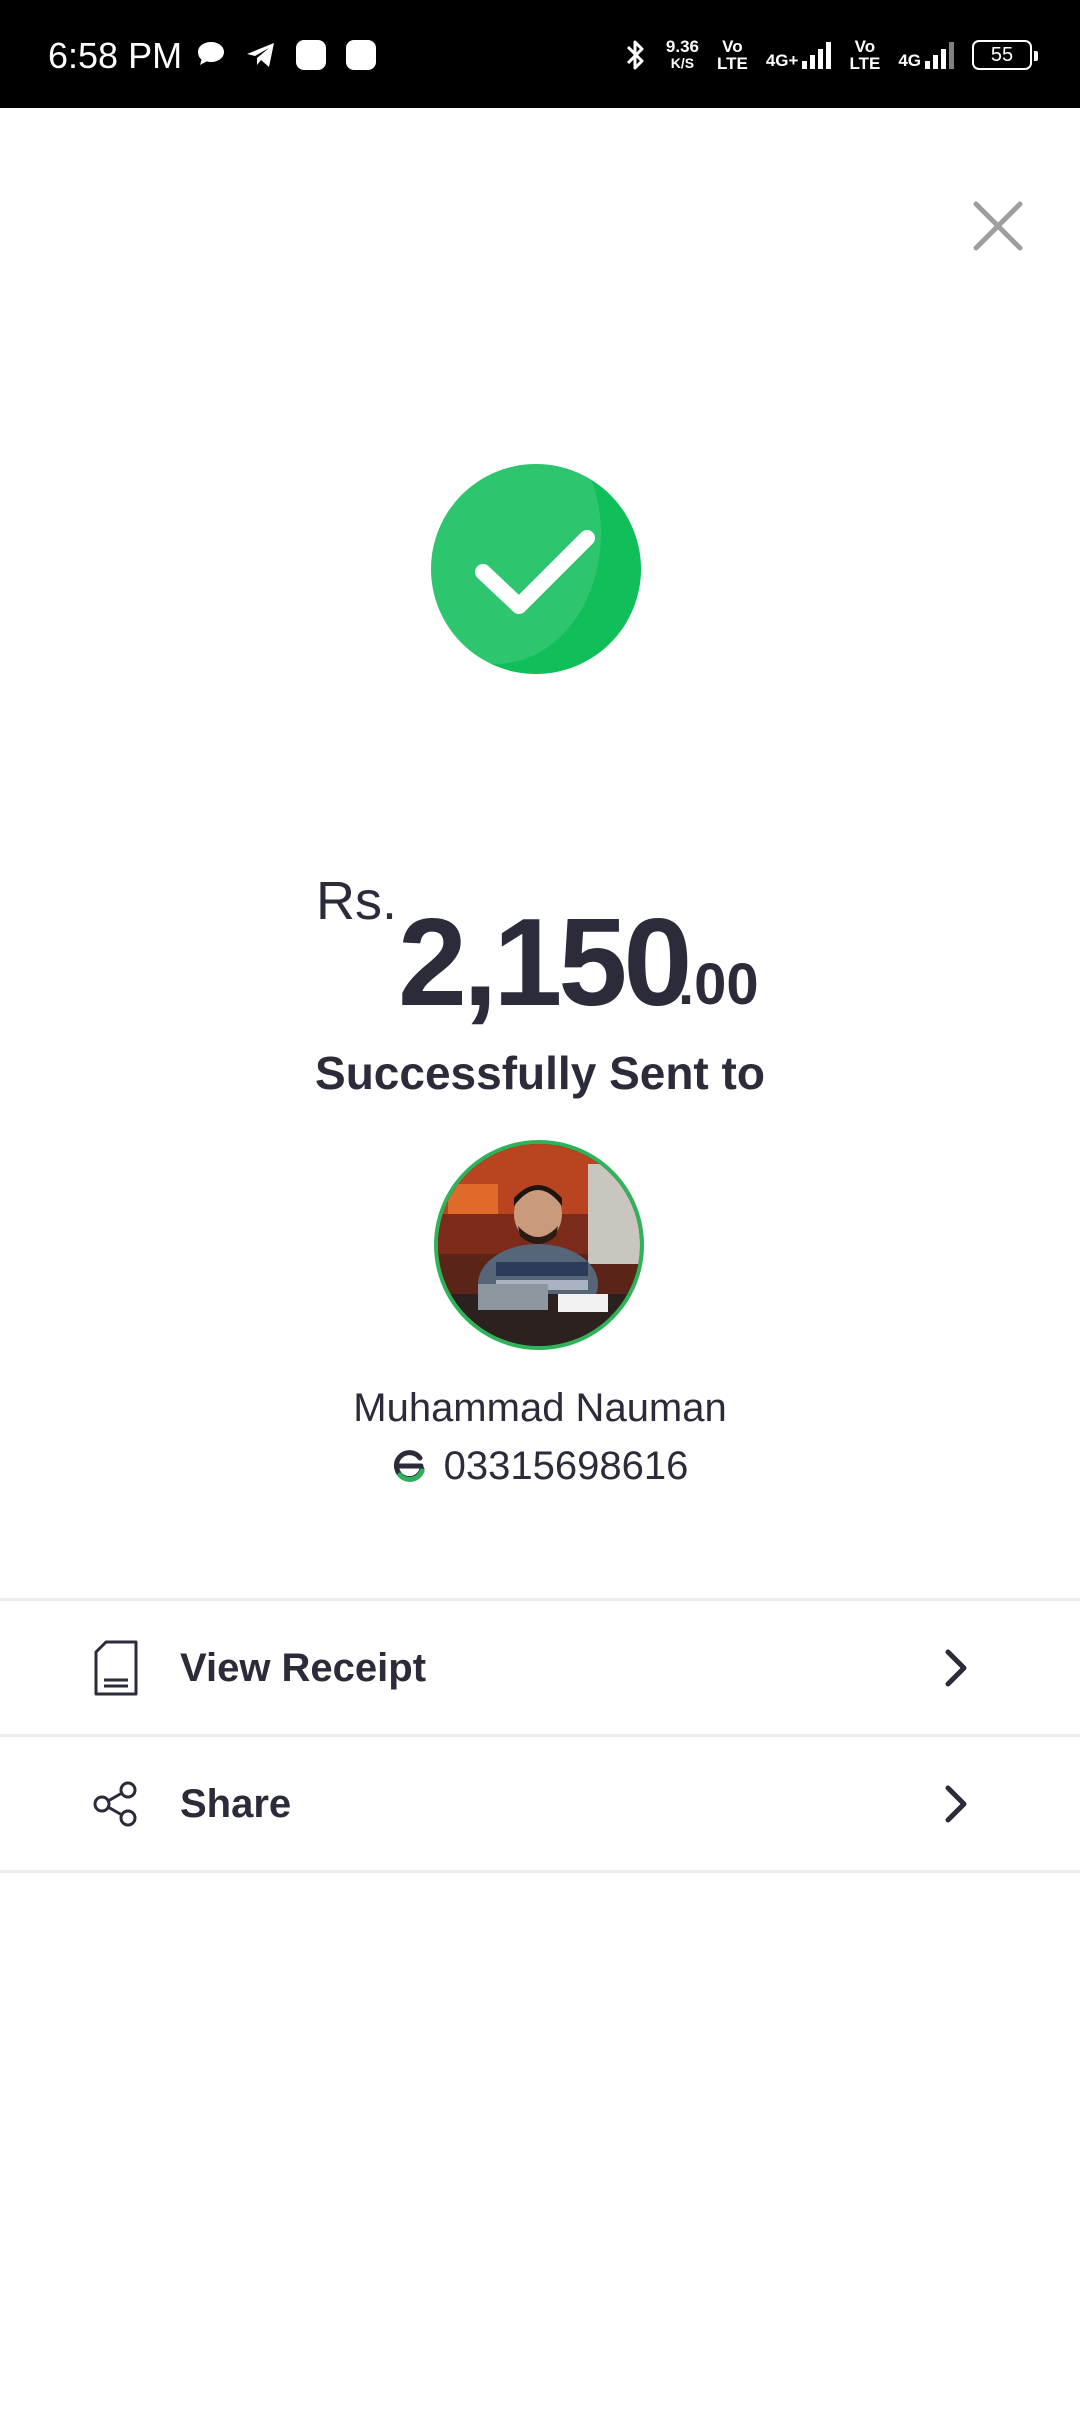 The image size is (1080, 2436). I want to click on recipient-avatar, so click(539, 1245).